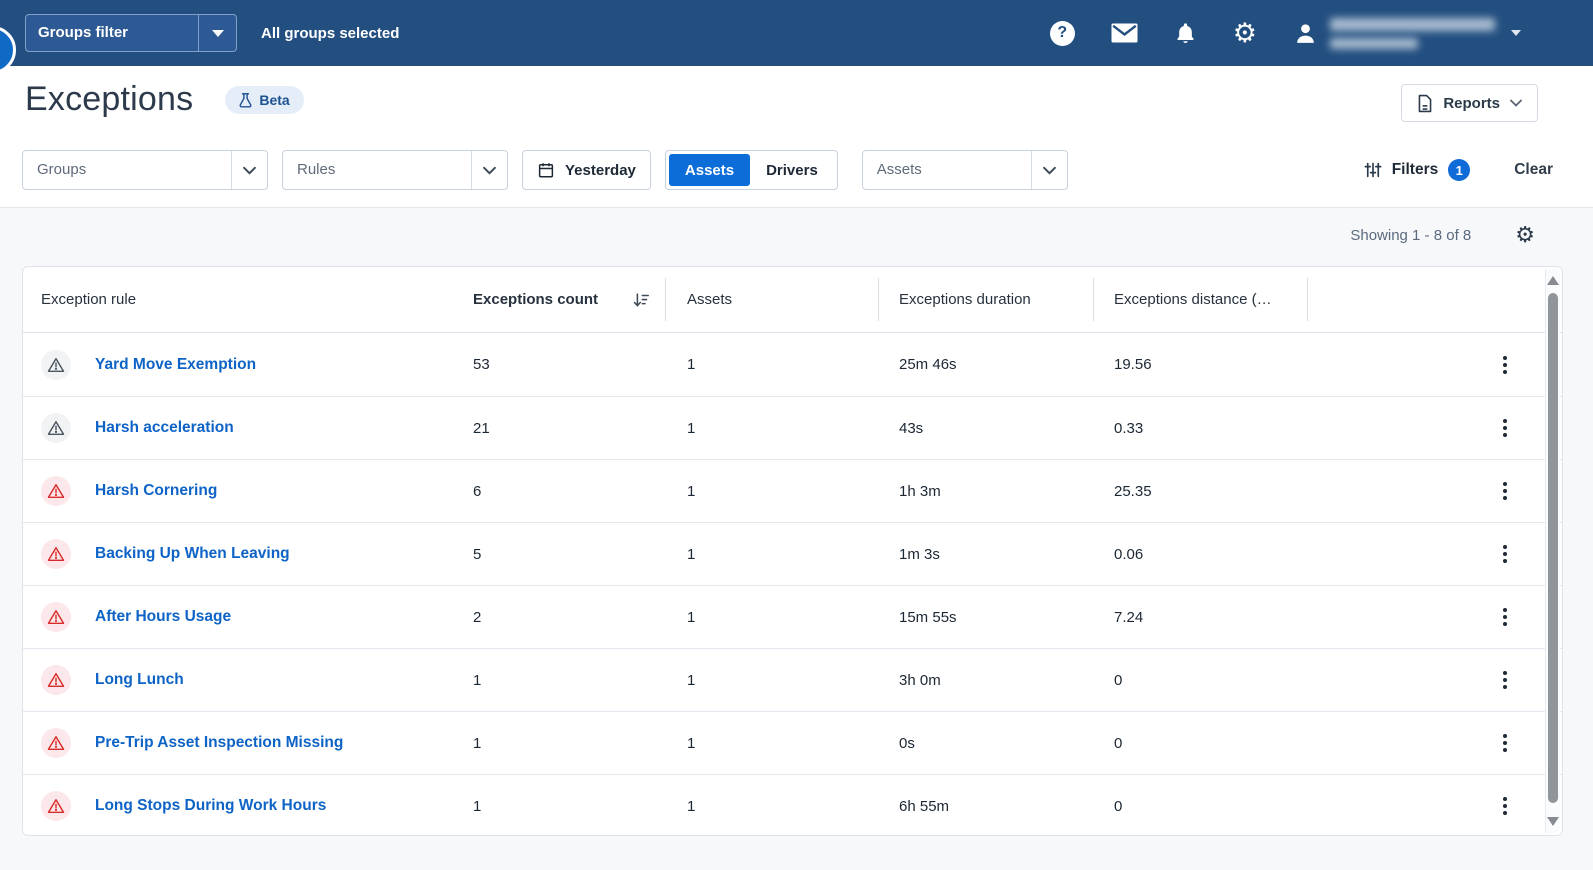 The image size is (1593, 870). What do you see at coordinates (156, 491) in the screenshot?
I see `exception-rule-link: Harsh Cornering` at bounding box center [156, 491].